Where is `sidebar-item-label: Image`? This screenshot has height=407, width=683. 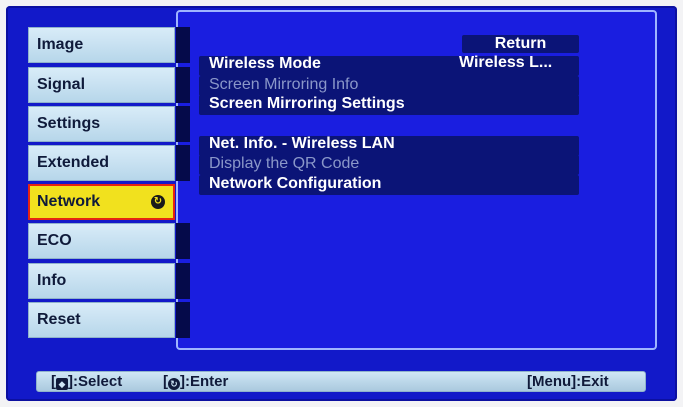 sidebar-item-label: Image is located at coordinates (60, 44).